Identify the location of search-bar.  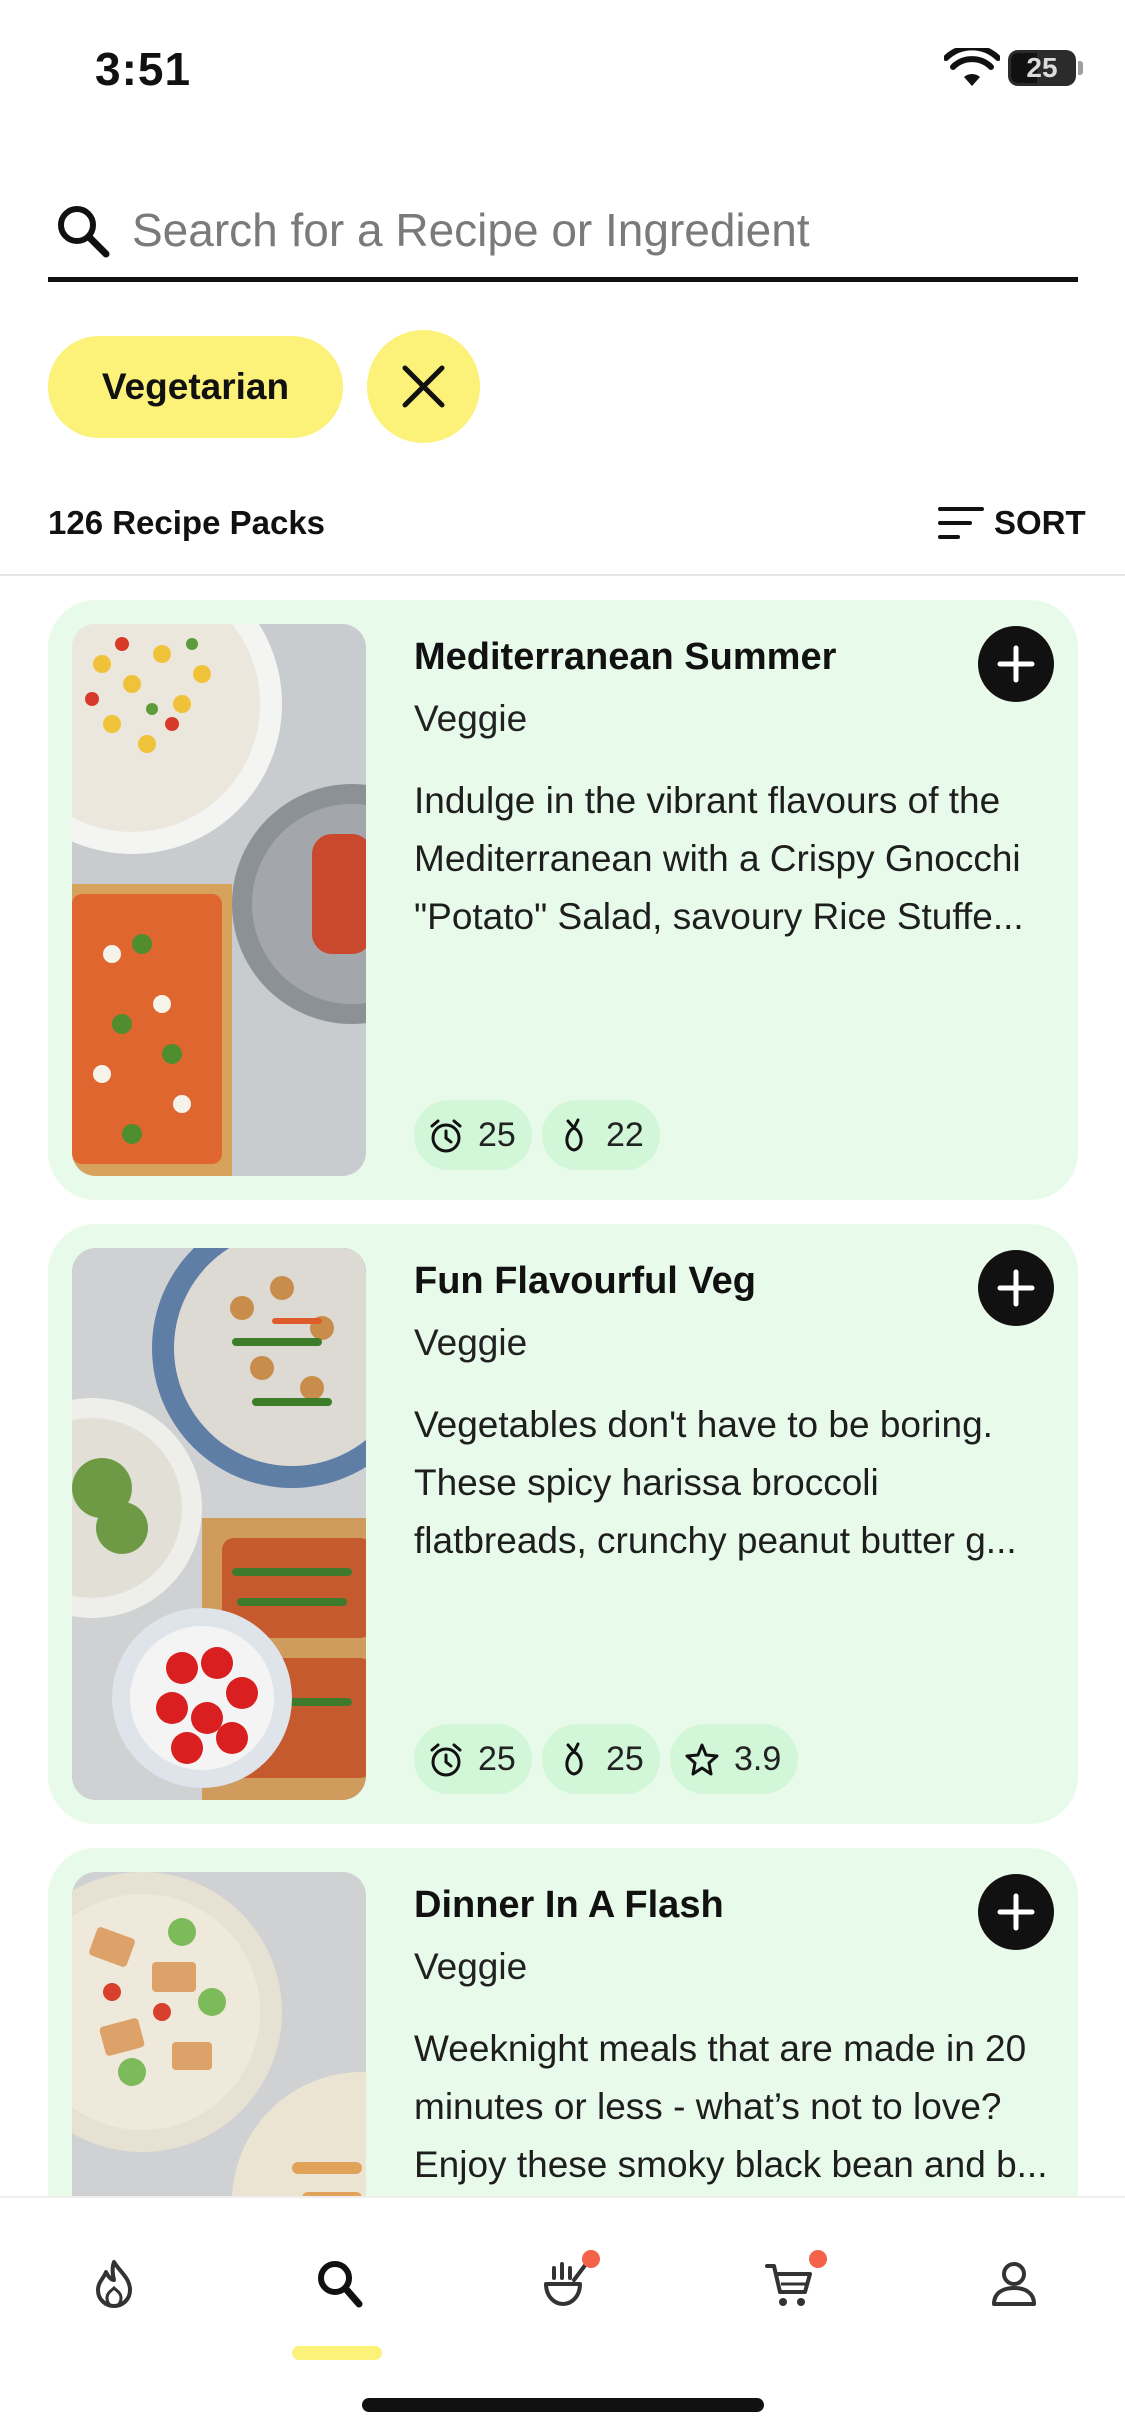
(563, 236).